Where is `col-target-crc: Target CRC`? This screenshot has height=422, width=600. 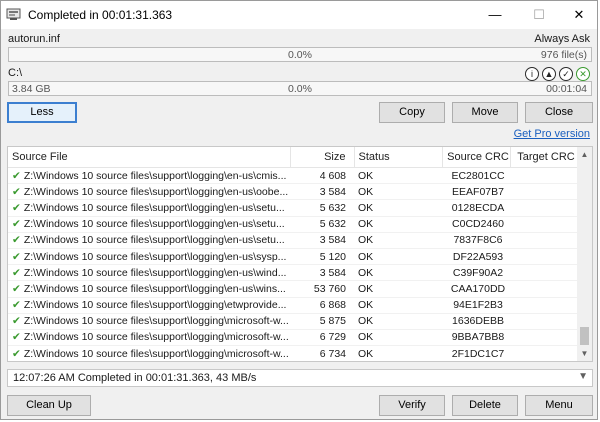
col-target-crc: Target CRC is located at coordinates (544, 157).